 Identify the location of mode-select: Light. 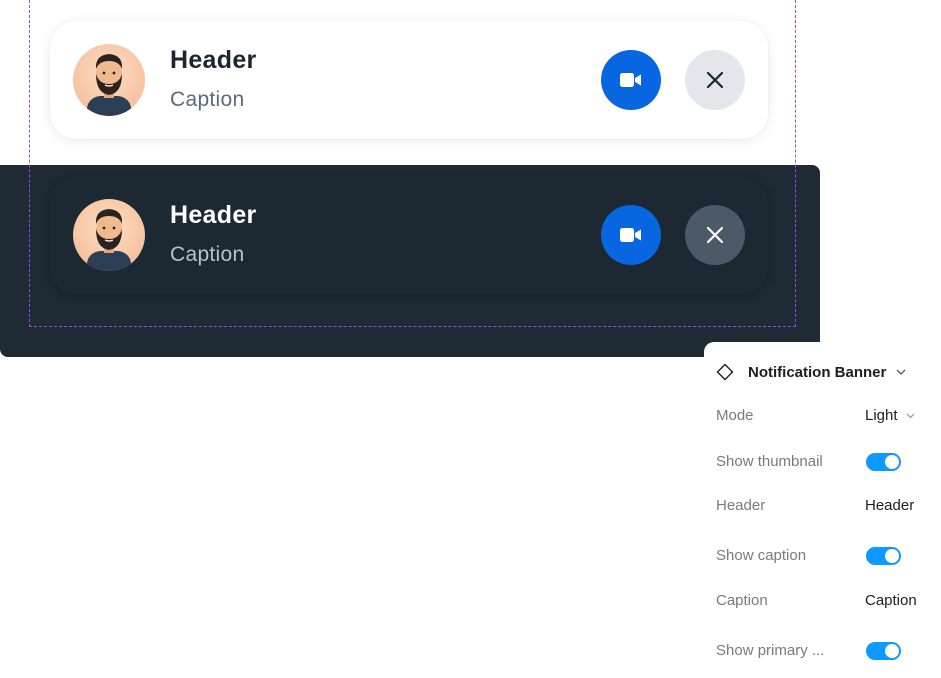
(890, 415).